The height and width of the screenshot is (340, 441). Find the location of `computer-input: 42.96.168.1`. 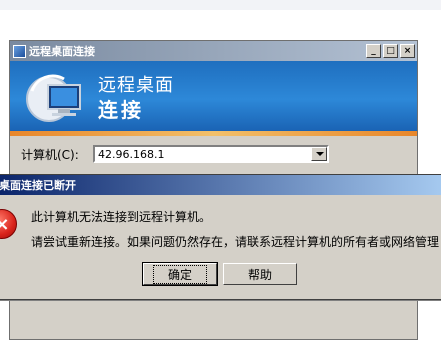

computer-input: 42.96.168.1 is located at coordinates (203, 154).